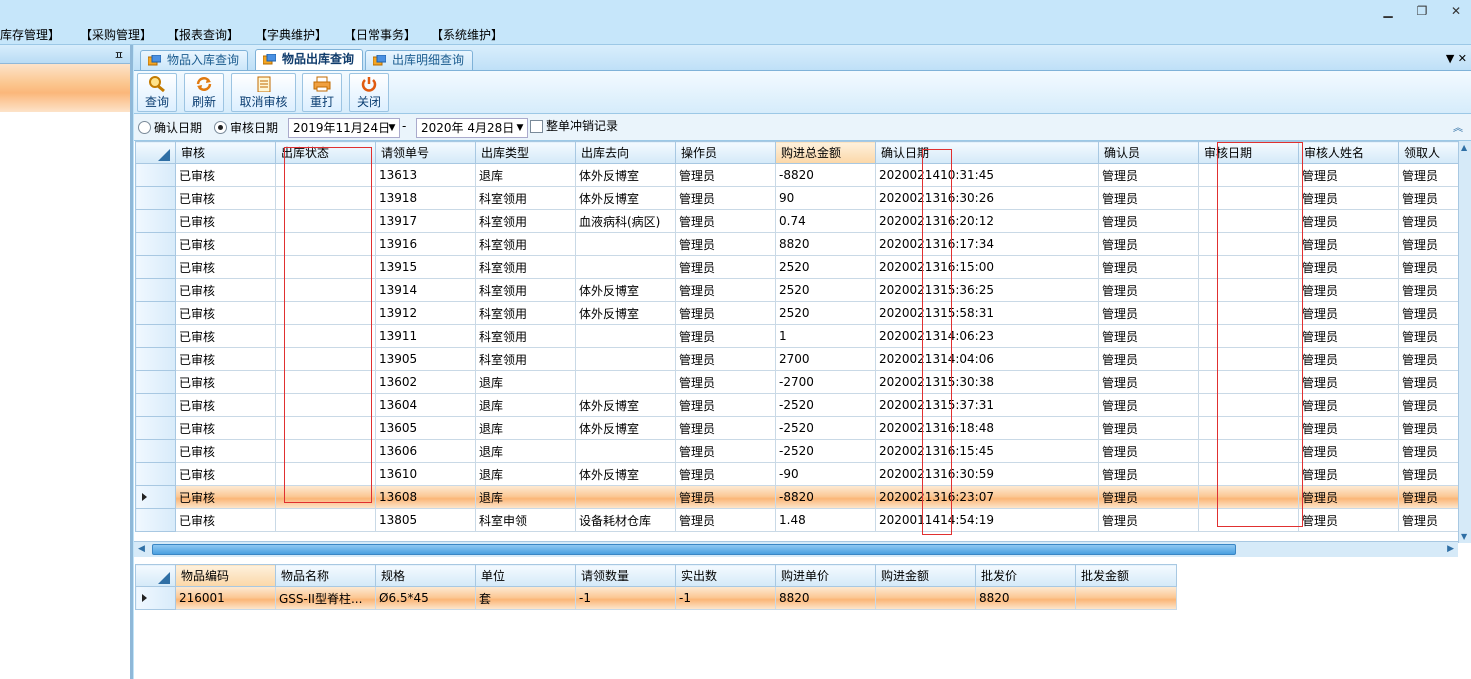 The width and height of the screenshot is (1471, 679). Describe the element at coordinates (987, 474) in the screenshot. I see `table-cell: 2020021316:30:59` at that location.